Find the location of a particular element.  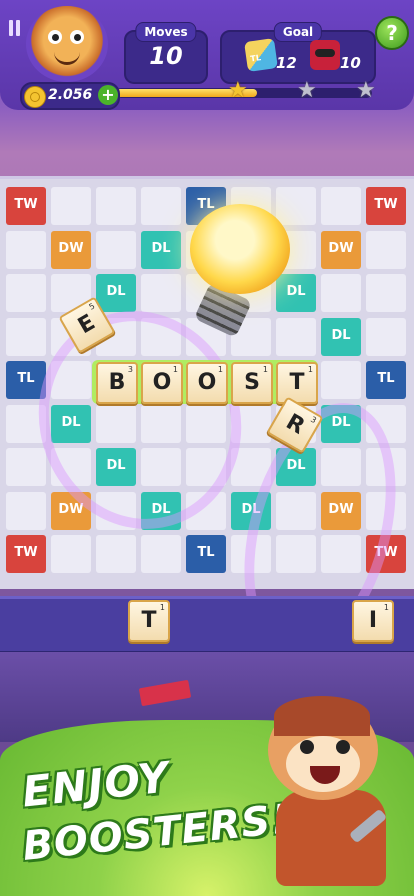

goal-item-cube: TL 12 is located at coordinates (276, 56).